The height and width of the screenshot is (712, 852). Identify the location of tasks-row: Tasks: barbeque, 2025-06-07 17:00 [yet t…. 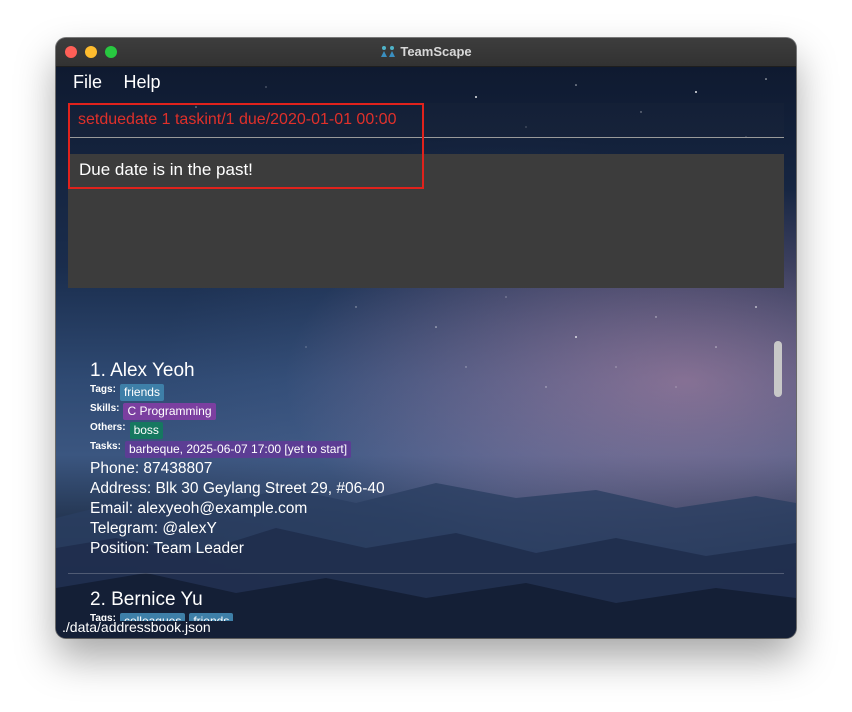
(237, 449).